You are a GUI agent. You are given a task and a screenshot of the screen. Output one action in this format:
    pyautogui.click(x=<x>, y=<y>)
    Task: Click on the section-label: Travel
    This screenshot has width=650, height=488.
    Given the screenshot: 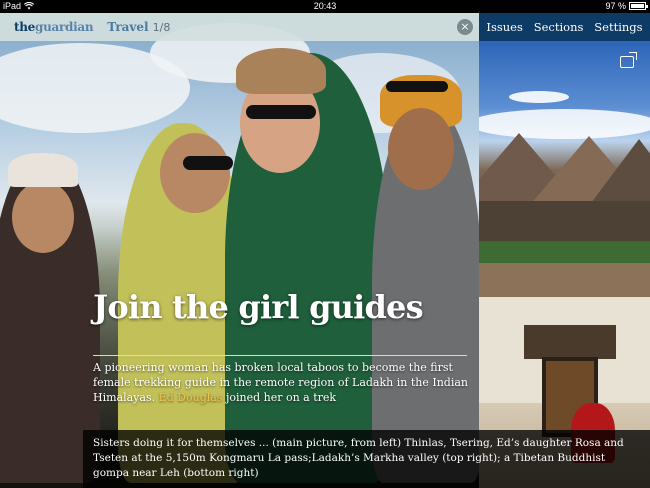 What is the action you would take?
    pyautogui.click(x=127, y=27)
    